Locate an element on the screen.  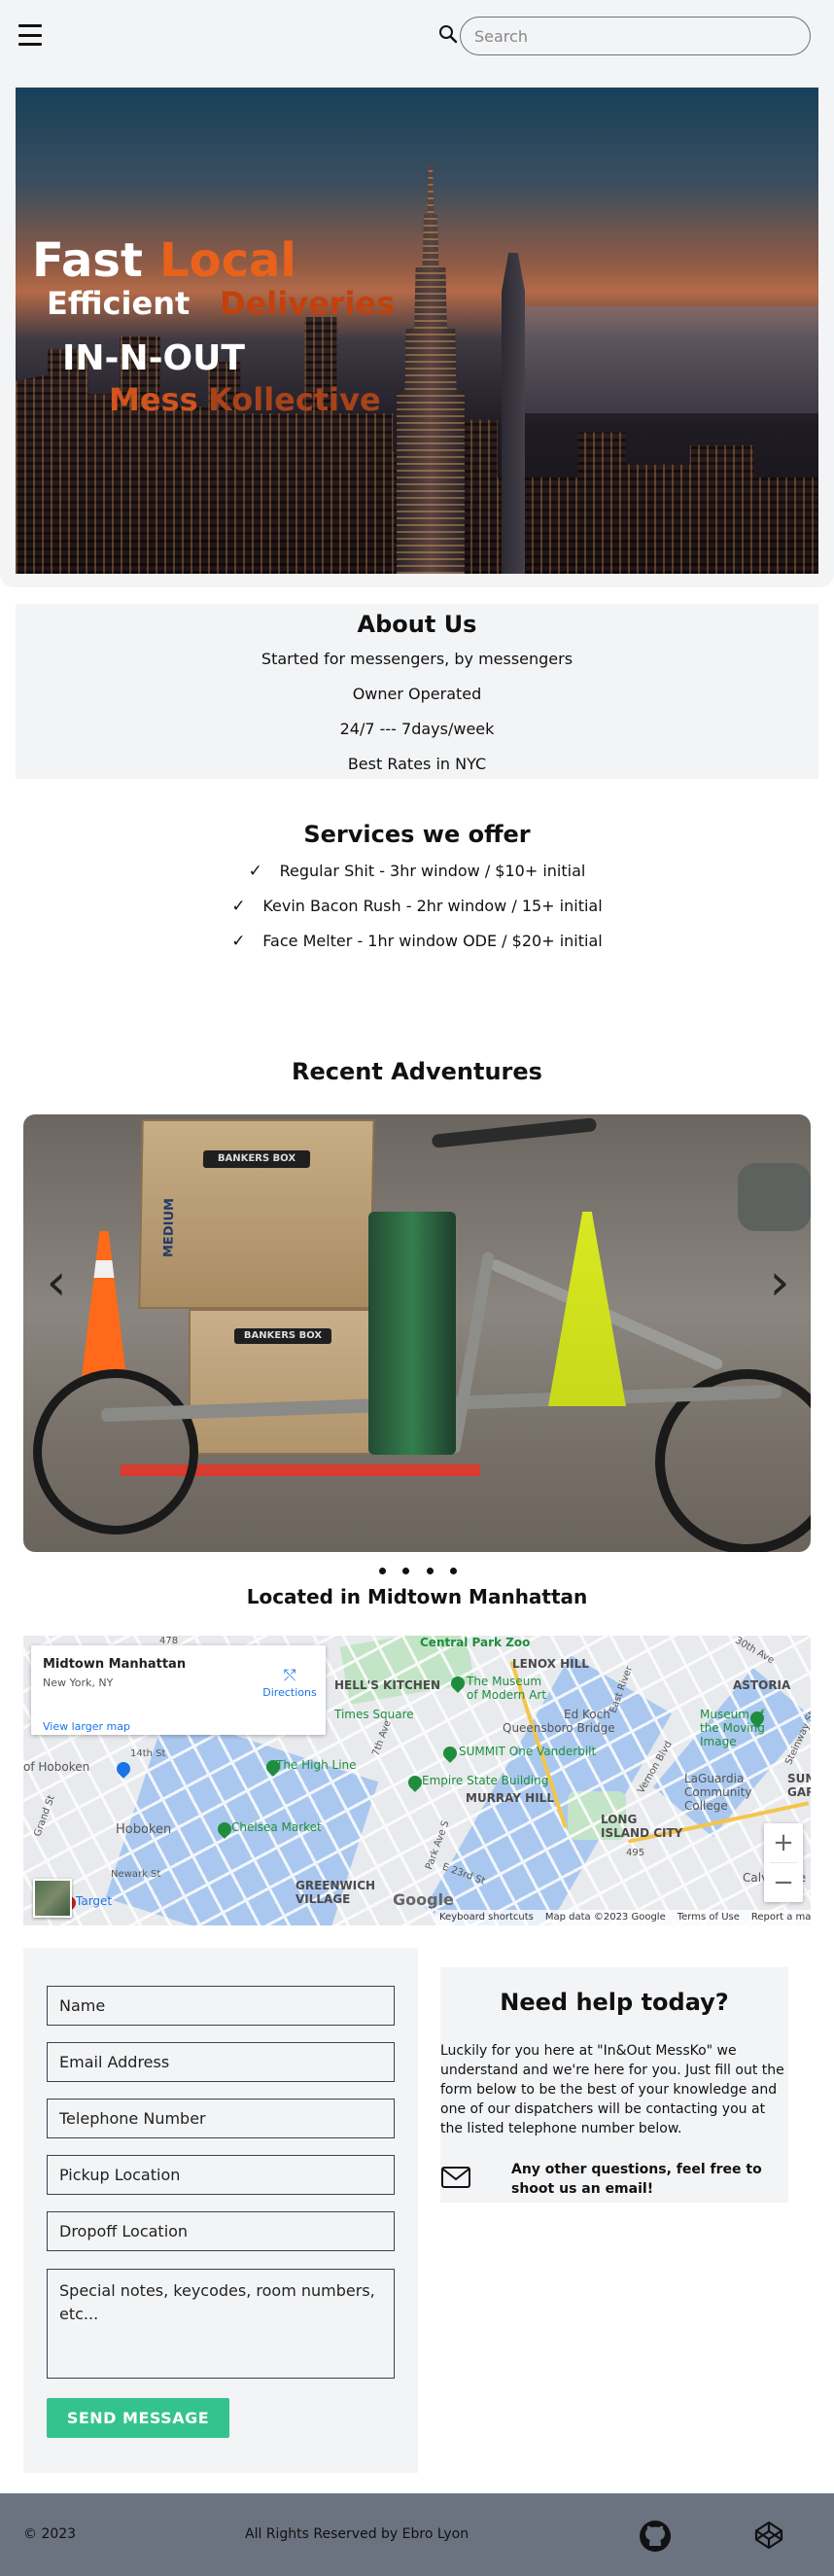
special-notes-field is located at coordinates (221, 2324).